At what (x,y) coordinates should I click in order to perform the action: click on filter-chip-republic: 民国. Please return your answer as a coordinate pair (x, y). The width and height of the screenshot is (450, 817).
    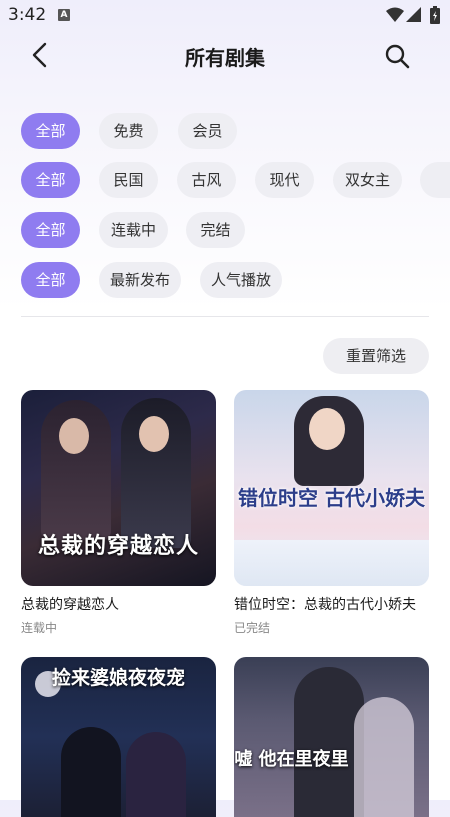
    Looking at the image, I should click on (128, 180).